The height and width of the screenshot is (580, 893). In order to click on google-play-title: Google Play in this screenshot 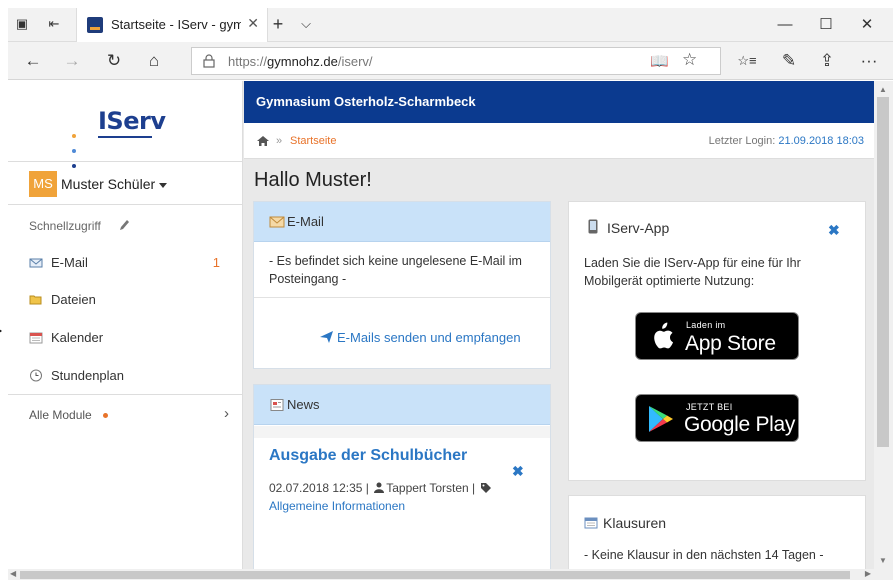, I will do `click(740, 424)`.